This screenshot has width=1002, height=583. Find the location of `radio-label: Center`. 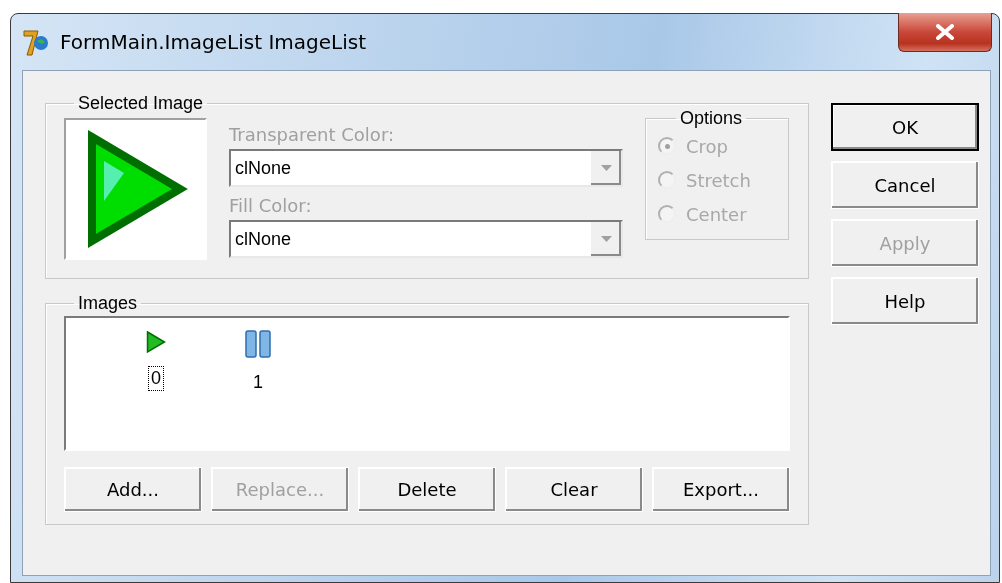

radio-label: Center is located at coordinates (716, 214).